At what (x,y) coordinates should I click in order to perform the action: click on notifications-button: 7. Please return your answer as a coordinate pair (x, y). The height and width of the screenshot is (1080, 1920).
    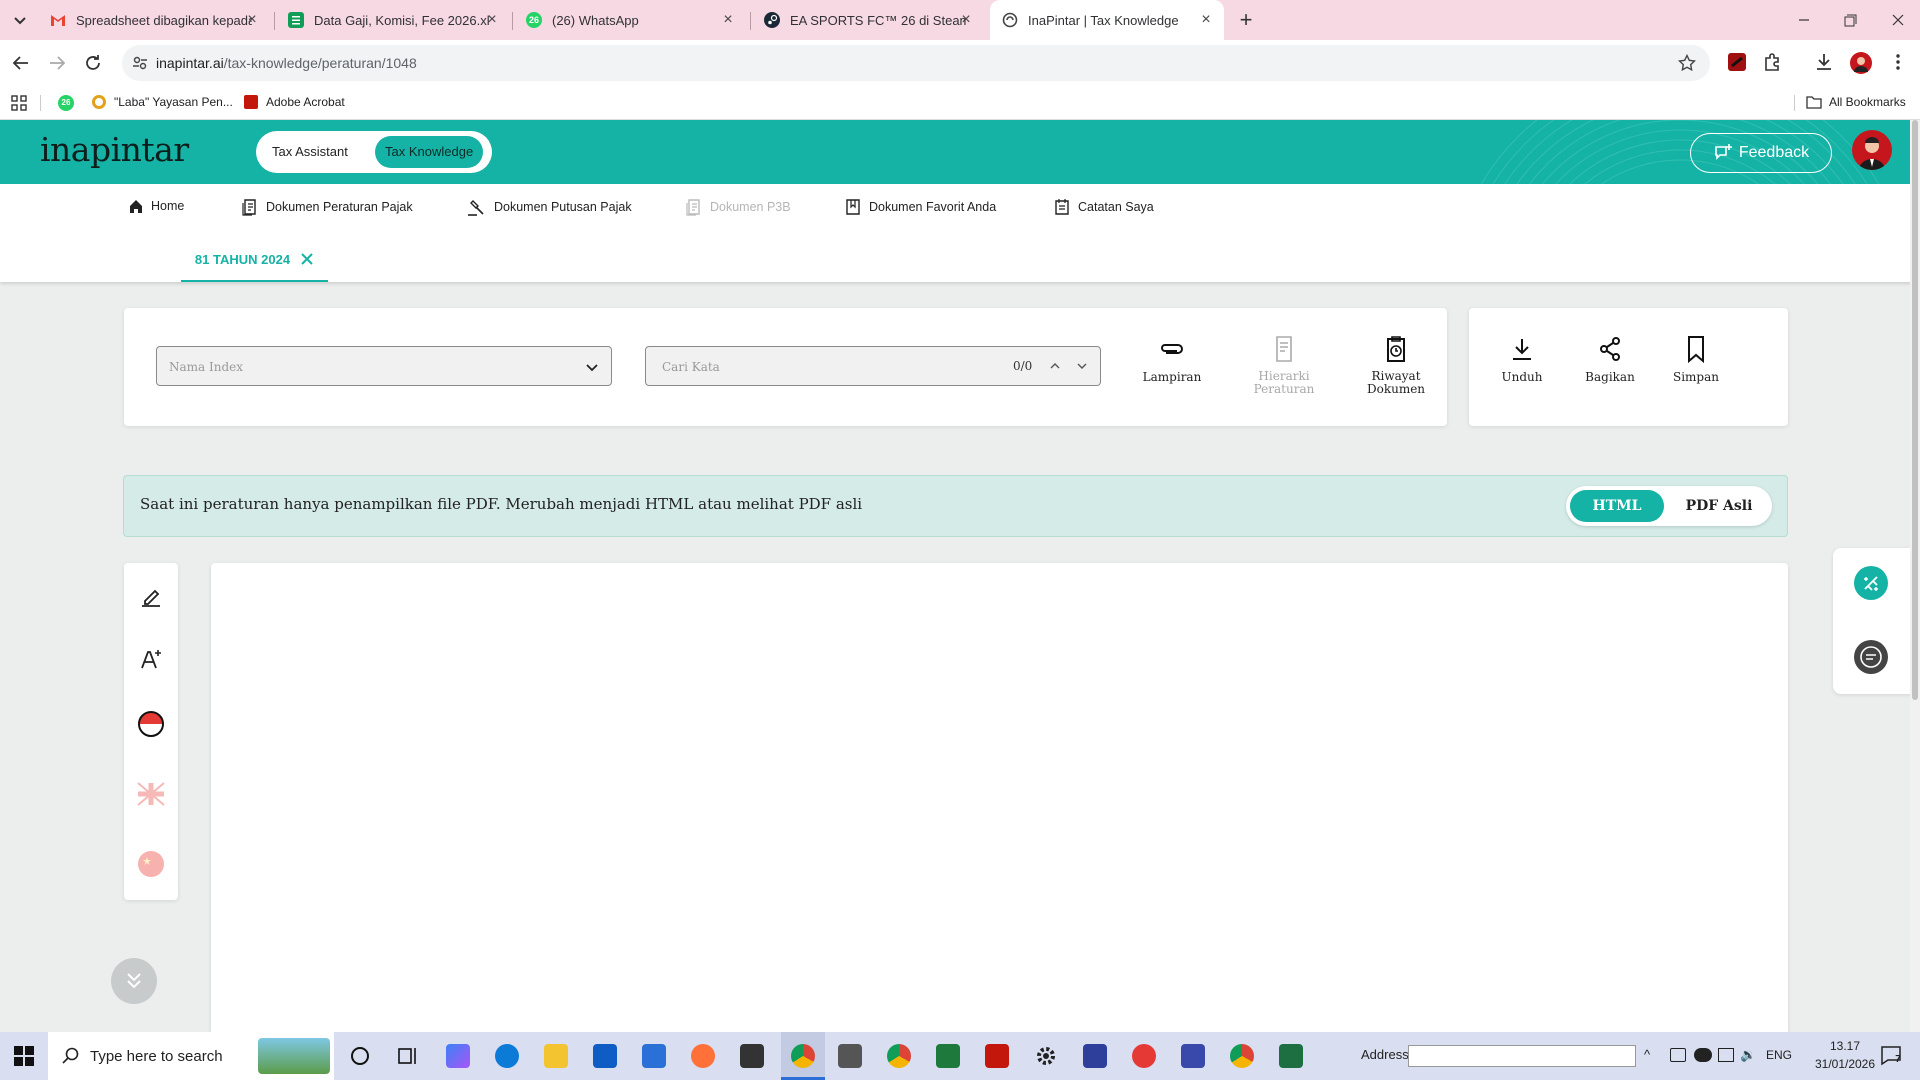
    Looking at the image, I should click on (1891, 1055).